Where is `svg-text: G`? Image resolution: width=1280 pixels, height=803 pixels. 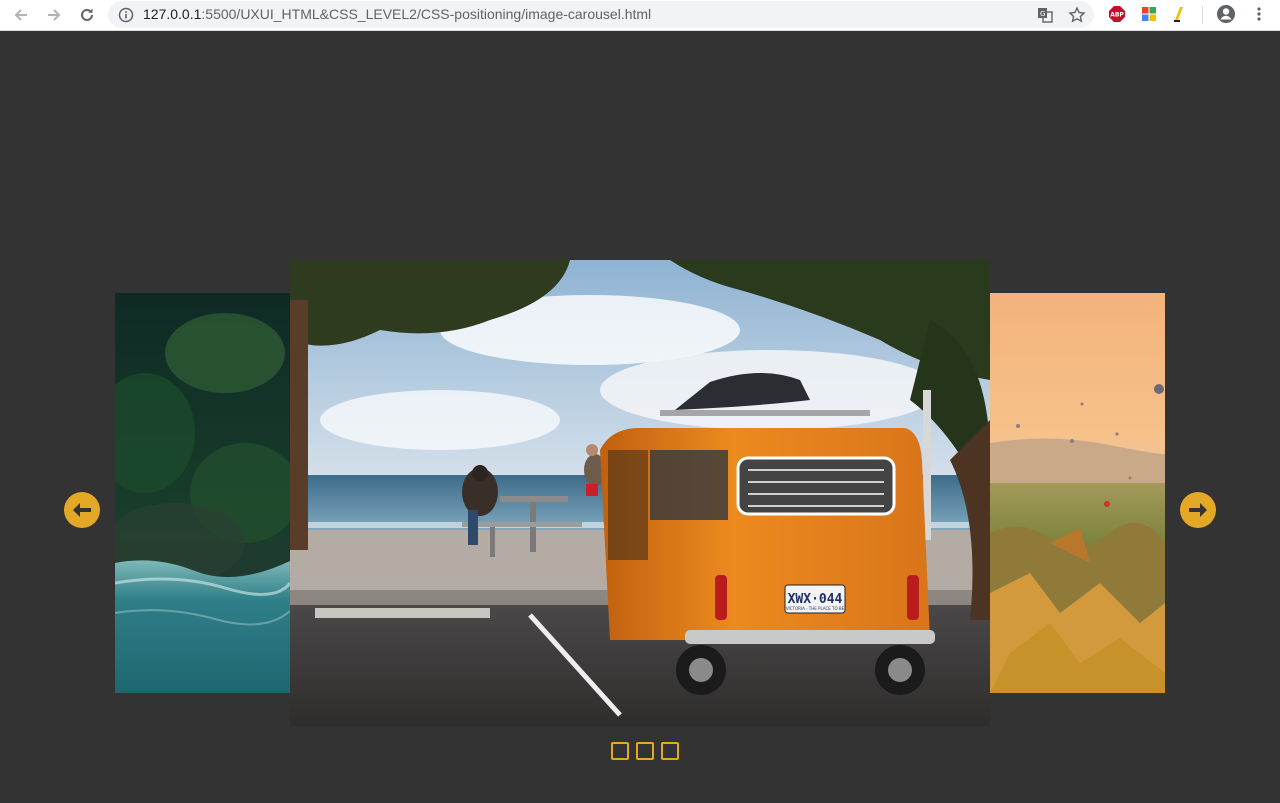 svg-text: G is located at coordinates (1042, 14).